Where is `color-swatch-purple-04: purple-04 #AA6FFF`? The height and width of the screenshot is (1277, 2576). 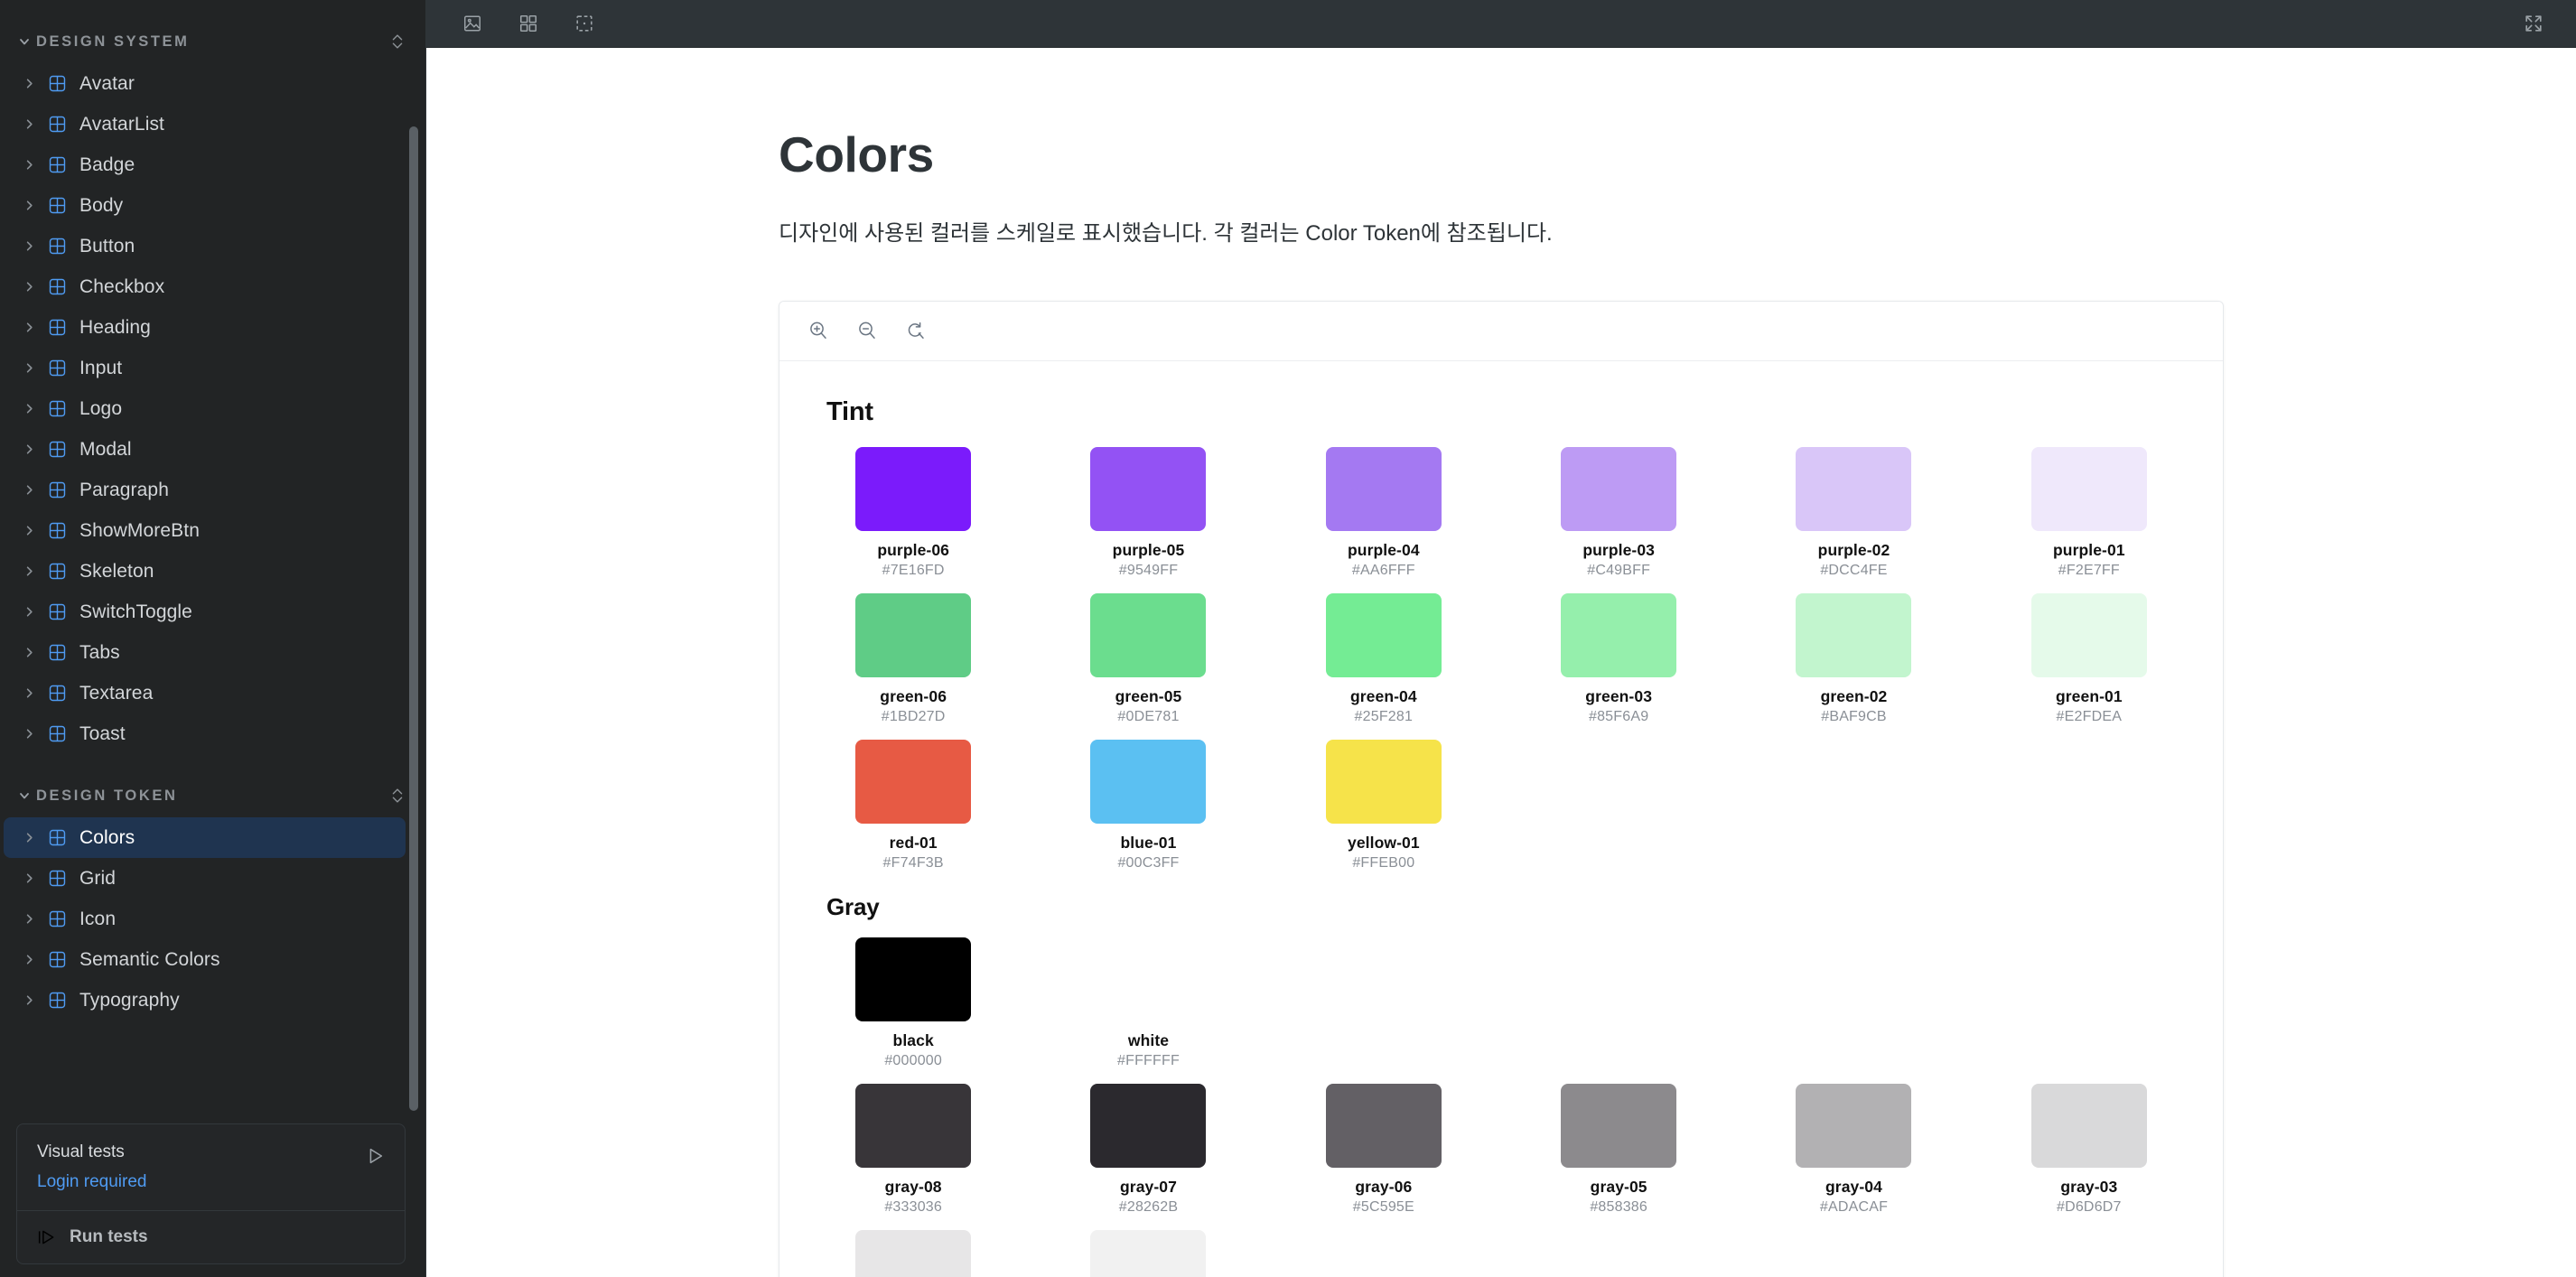
color-swatch-purple-04: purple-04 #AA6FFF is located at coordinates (1383, 520).